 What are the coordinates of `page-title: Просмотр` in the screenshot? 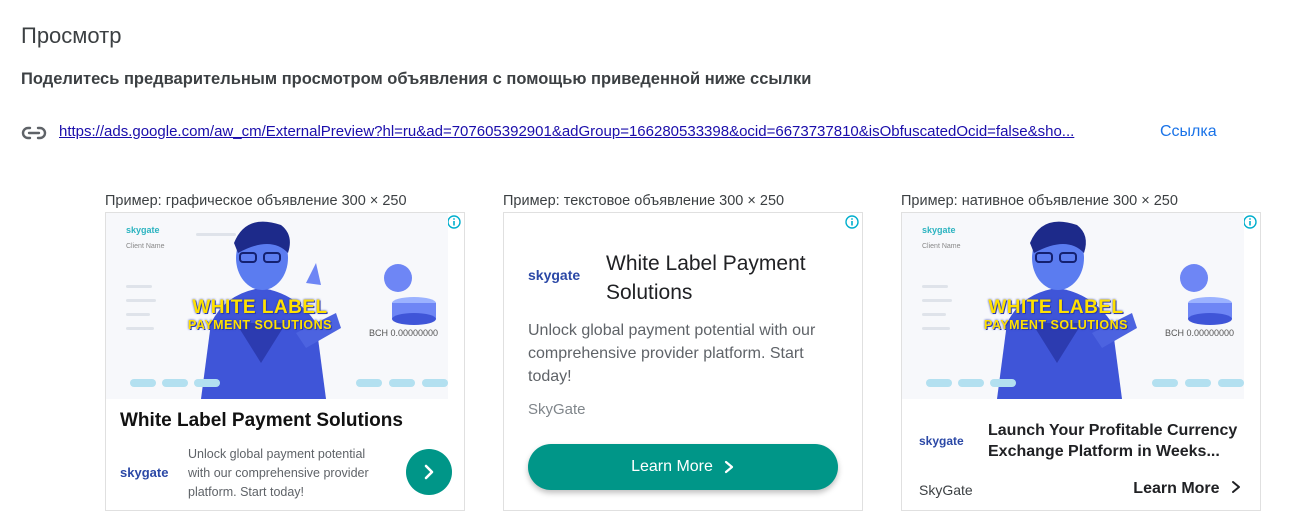 It's located at (71, 35).